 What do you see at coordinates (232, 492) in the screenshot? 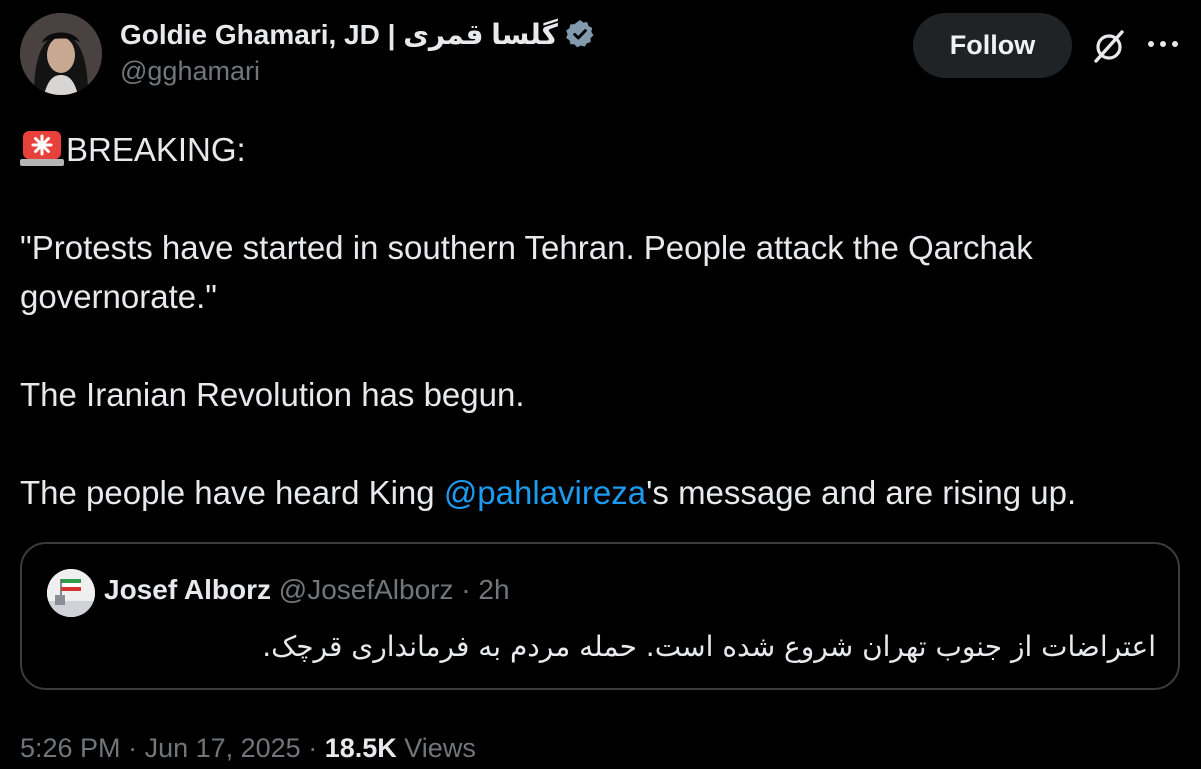
I see `king-line-prefix: The people have heard King` at bounding box center [232, 492].